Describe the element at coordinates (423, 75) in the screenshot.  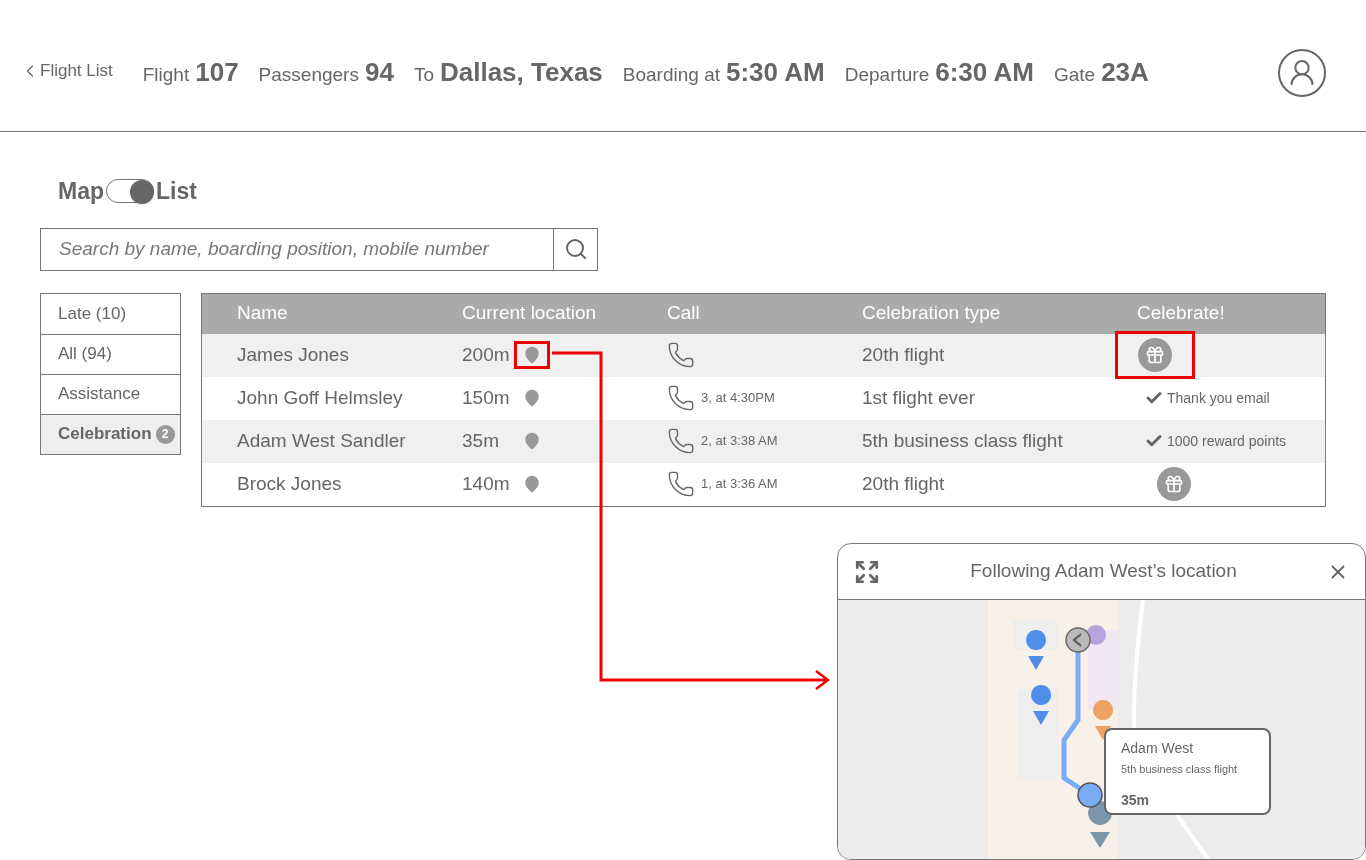
I see `info-label: To` at that location.